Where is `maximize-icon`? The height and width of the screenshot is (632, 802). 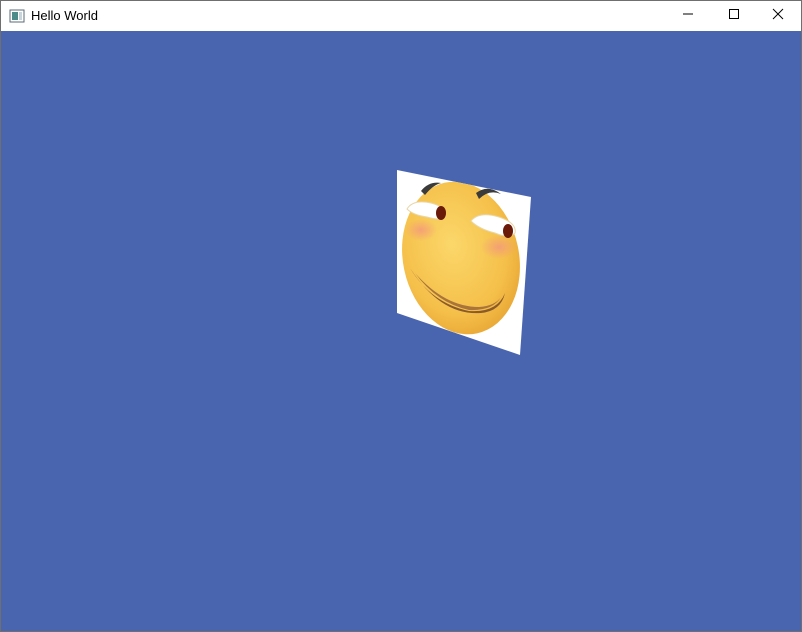
maximize-icon is located at coordinates (734, 16).